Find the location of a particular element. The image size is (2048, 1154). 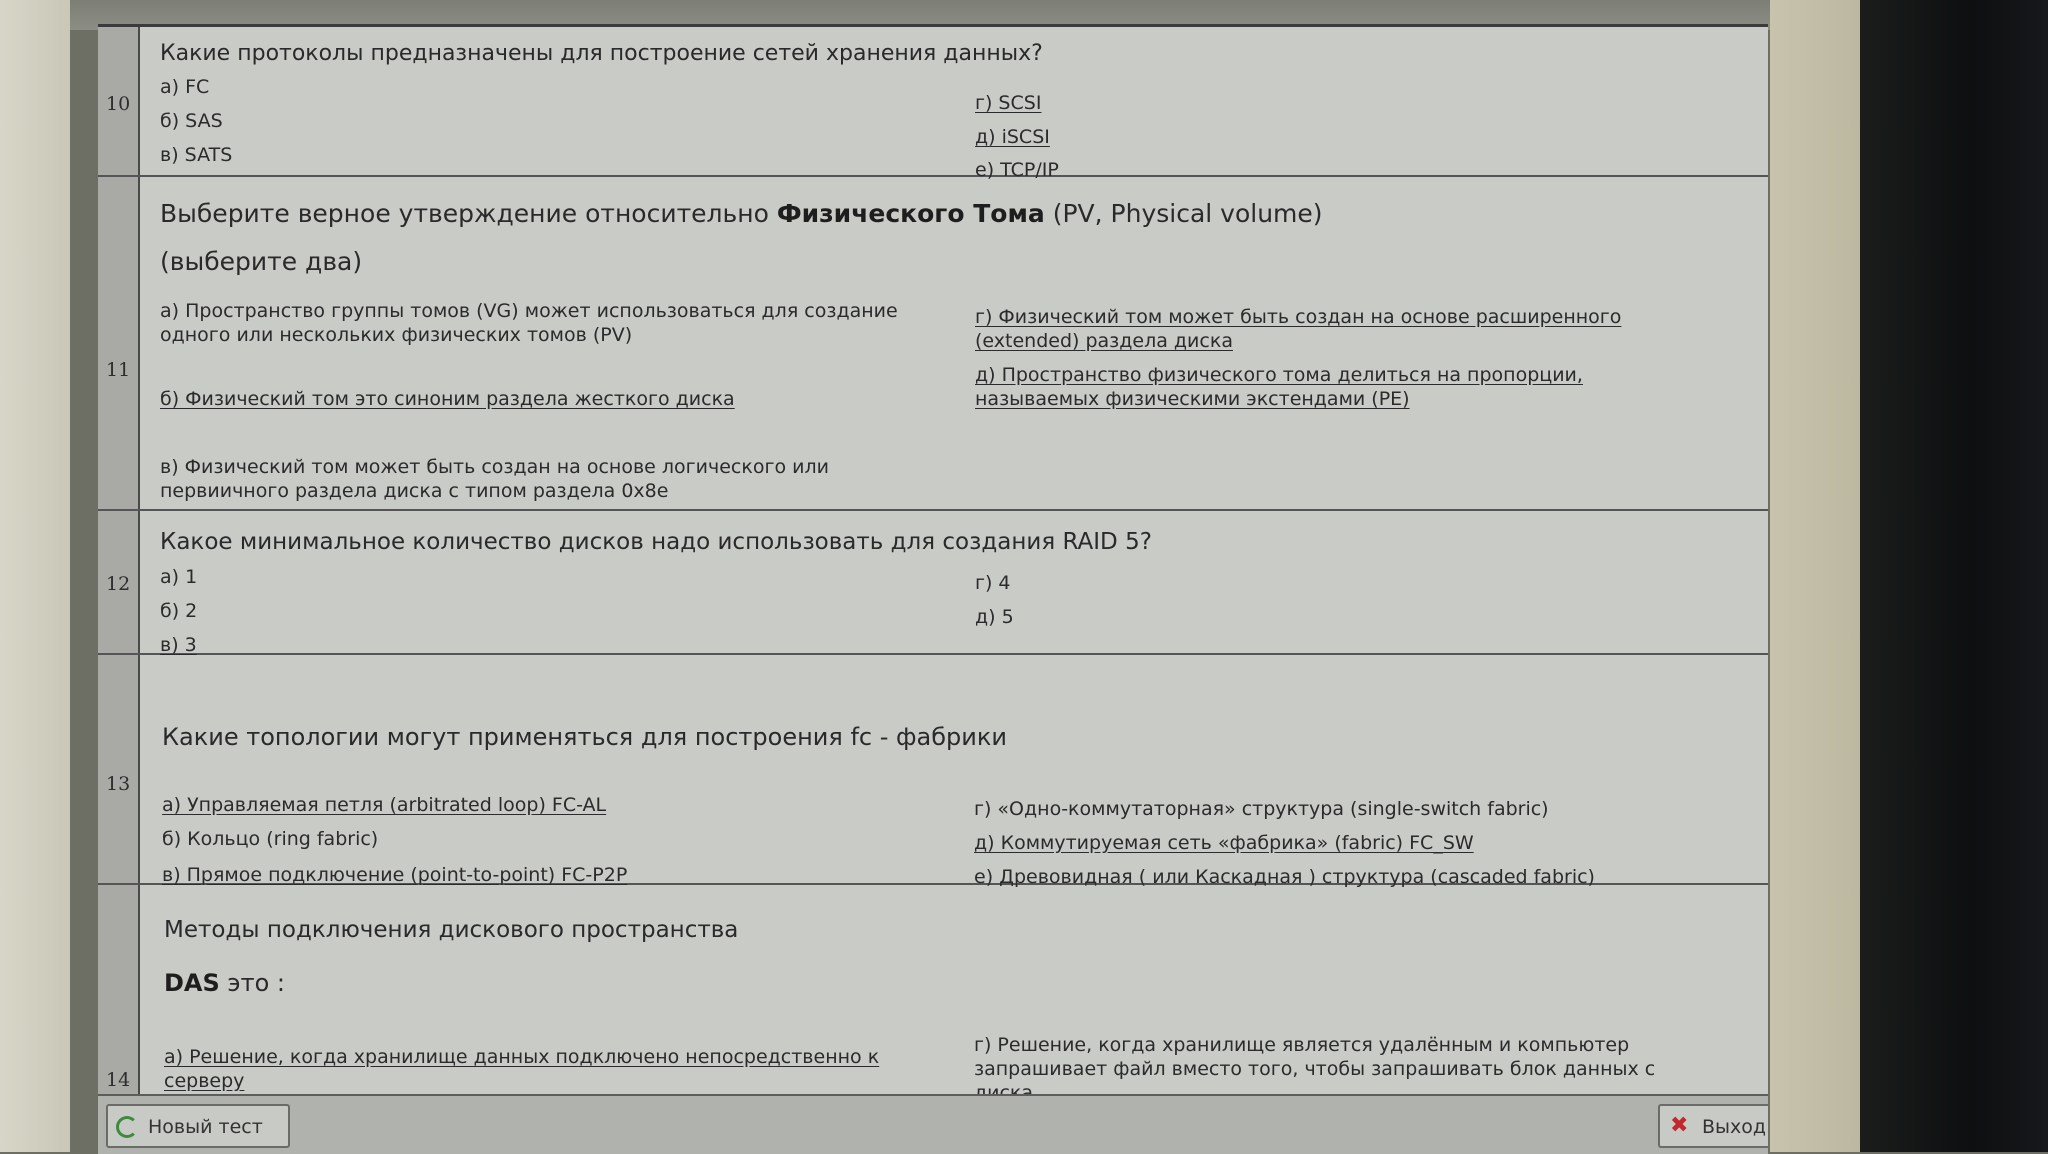

answer-option: а) 1 is located at coordinates (179, 577).